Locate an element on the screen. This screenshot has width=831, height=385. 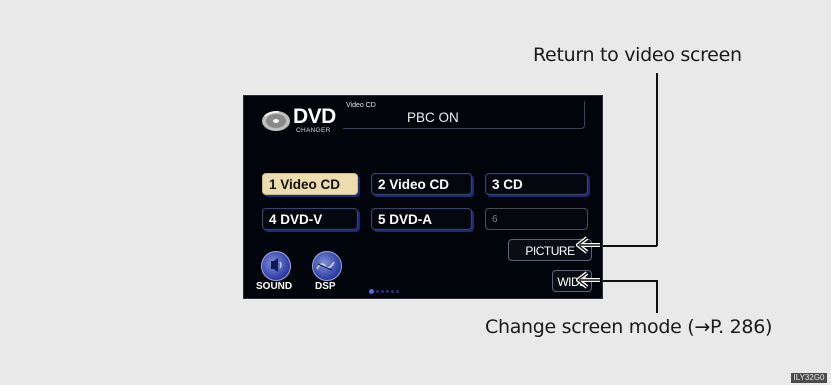
logo-subtitle: CHANGER is located at coordinates (313, 130).